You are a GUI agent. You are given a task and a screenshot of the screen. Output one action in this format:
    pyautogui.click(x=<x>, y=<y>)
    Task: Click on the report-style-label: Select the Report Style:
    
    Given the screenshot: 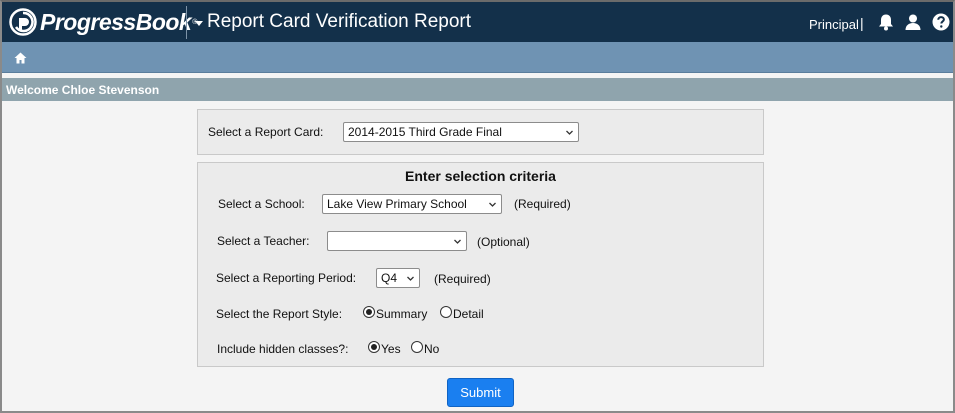 What is the action you would take?
    pyautogui.click(x=279, y=314)
    